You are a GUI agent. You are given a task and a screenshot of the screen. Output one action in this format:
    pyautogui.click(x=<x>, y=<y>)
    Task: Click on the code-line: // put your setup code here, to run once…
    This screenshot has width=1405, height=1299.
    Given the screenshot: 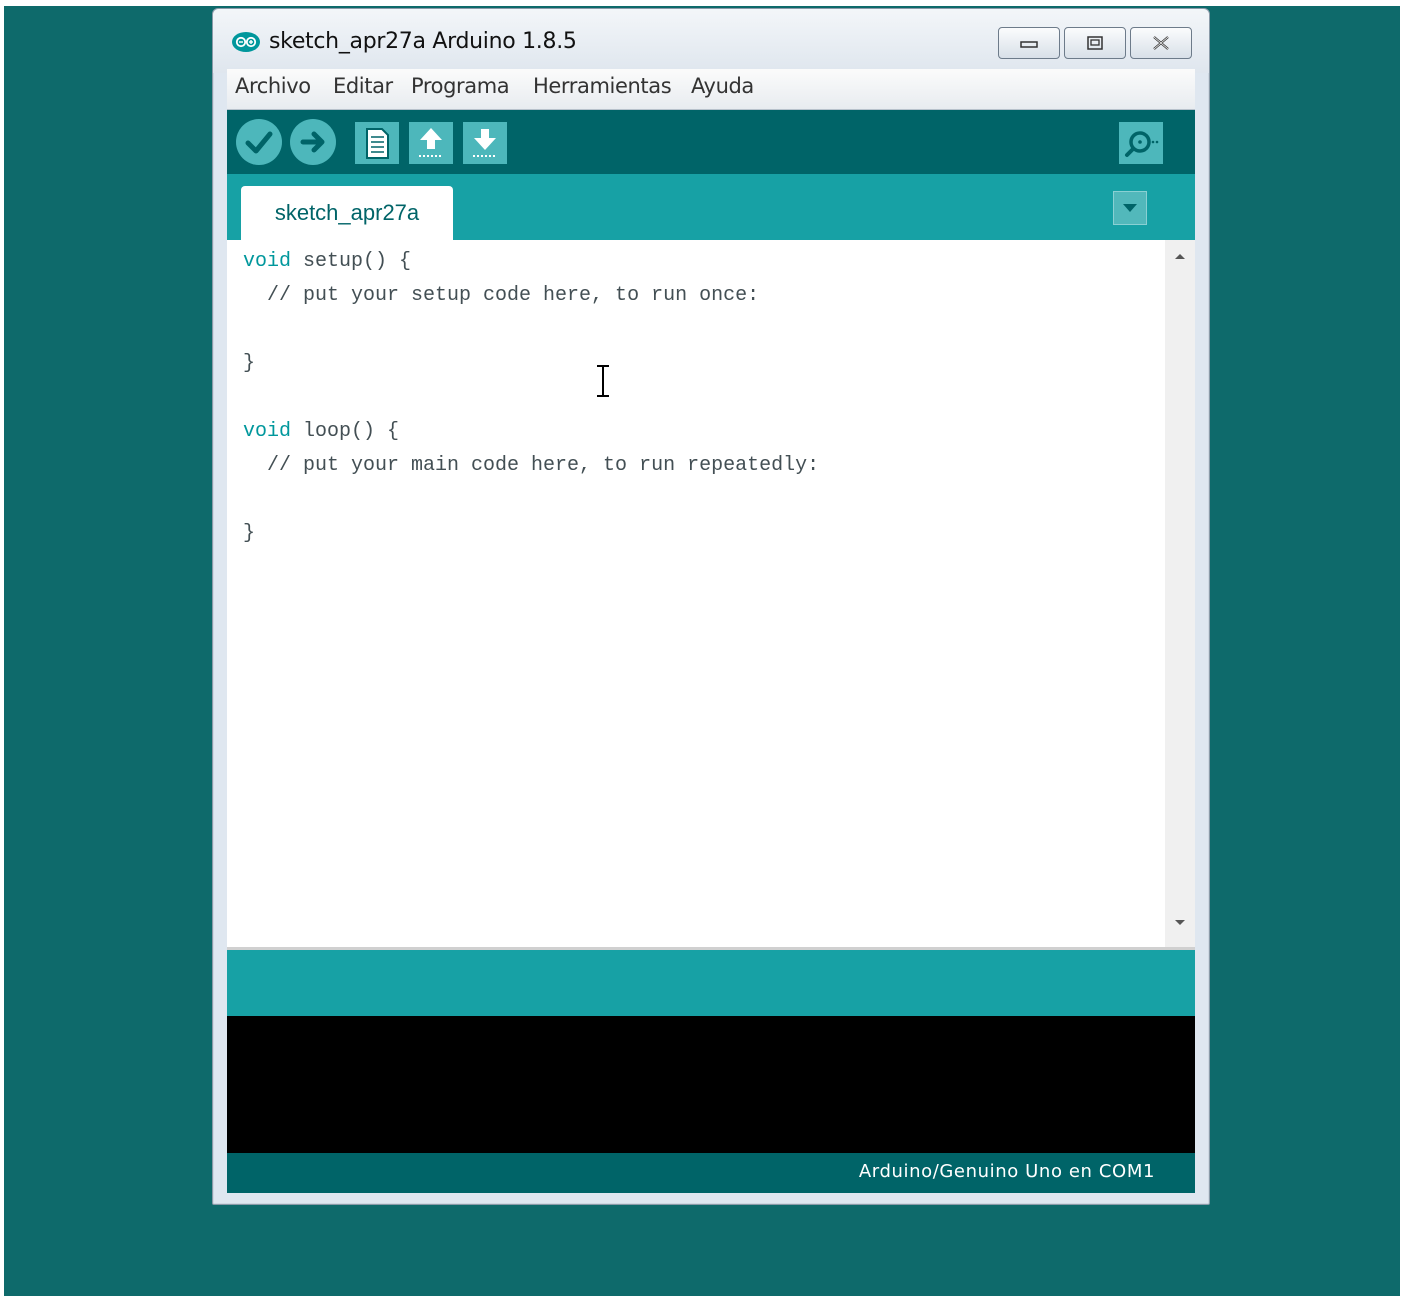 What is the action you would take?
    pyautogui.click(x=501, y=295)
    